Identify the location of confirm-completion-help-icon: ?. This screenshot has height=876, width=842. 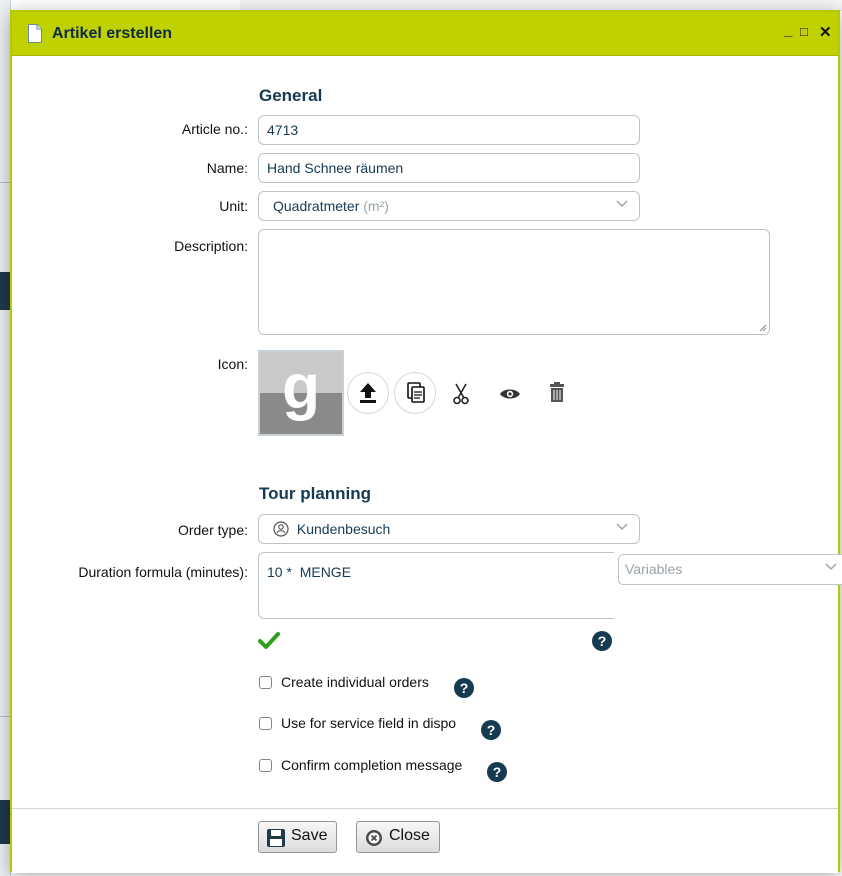
(497, 772).